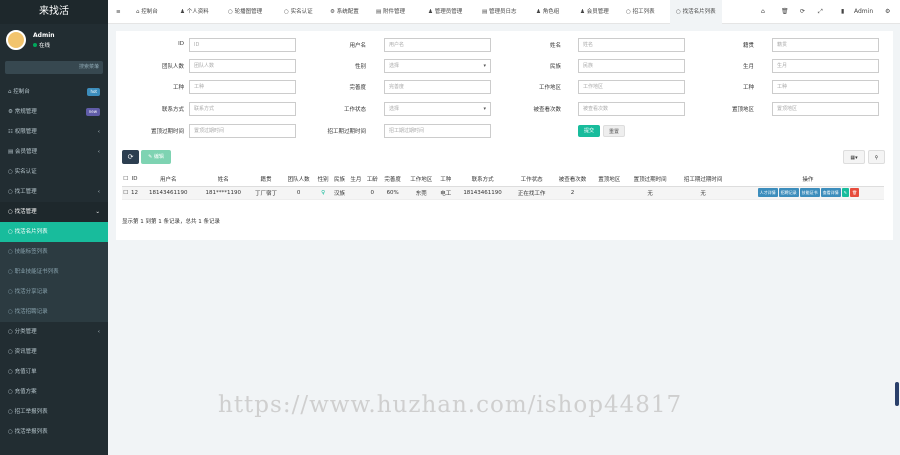 The height and width of the screenshot is (455, 900). I want to click on sidebar-item-plans: ○ 充值方案, so click(54, 392).